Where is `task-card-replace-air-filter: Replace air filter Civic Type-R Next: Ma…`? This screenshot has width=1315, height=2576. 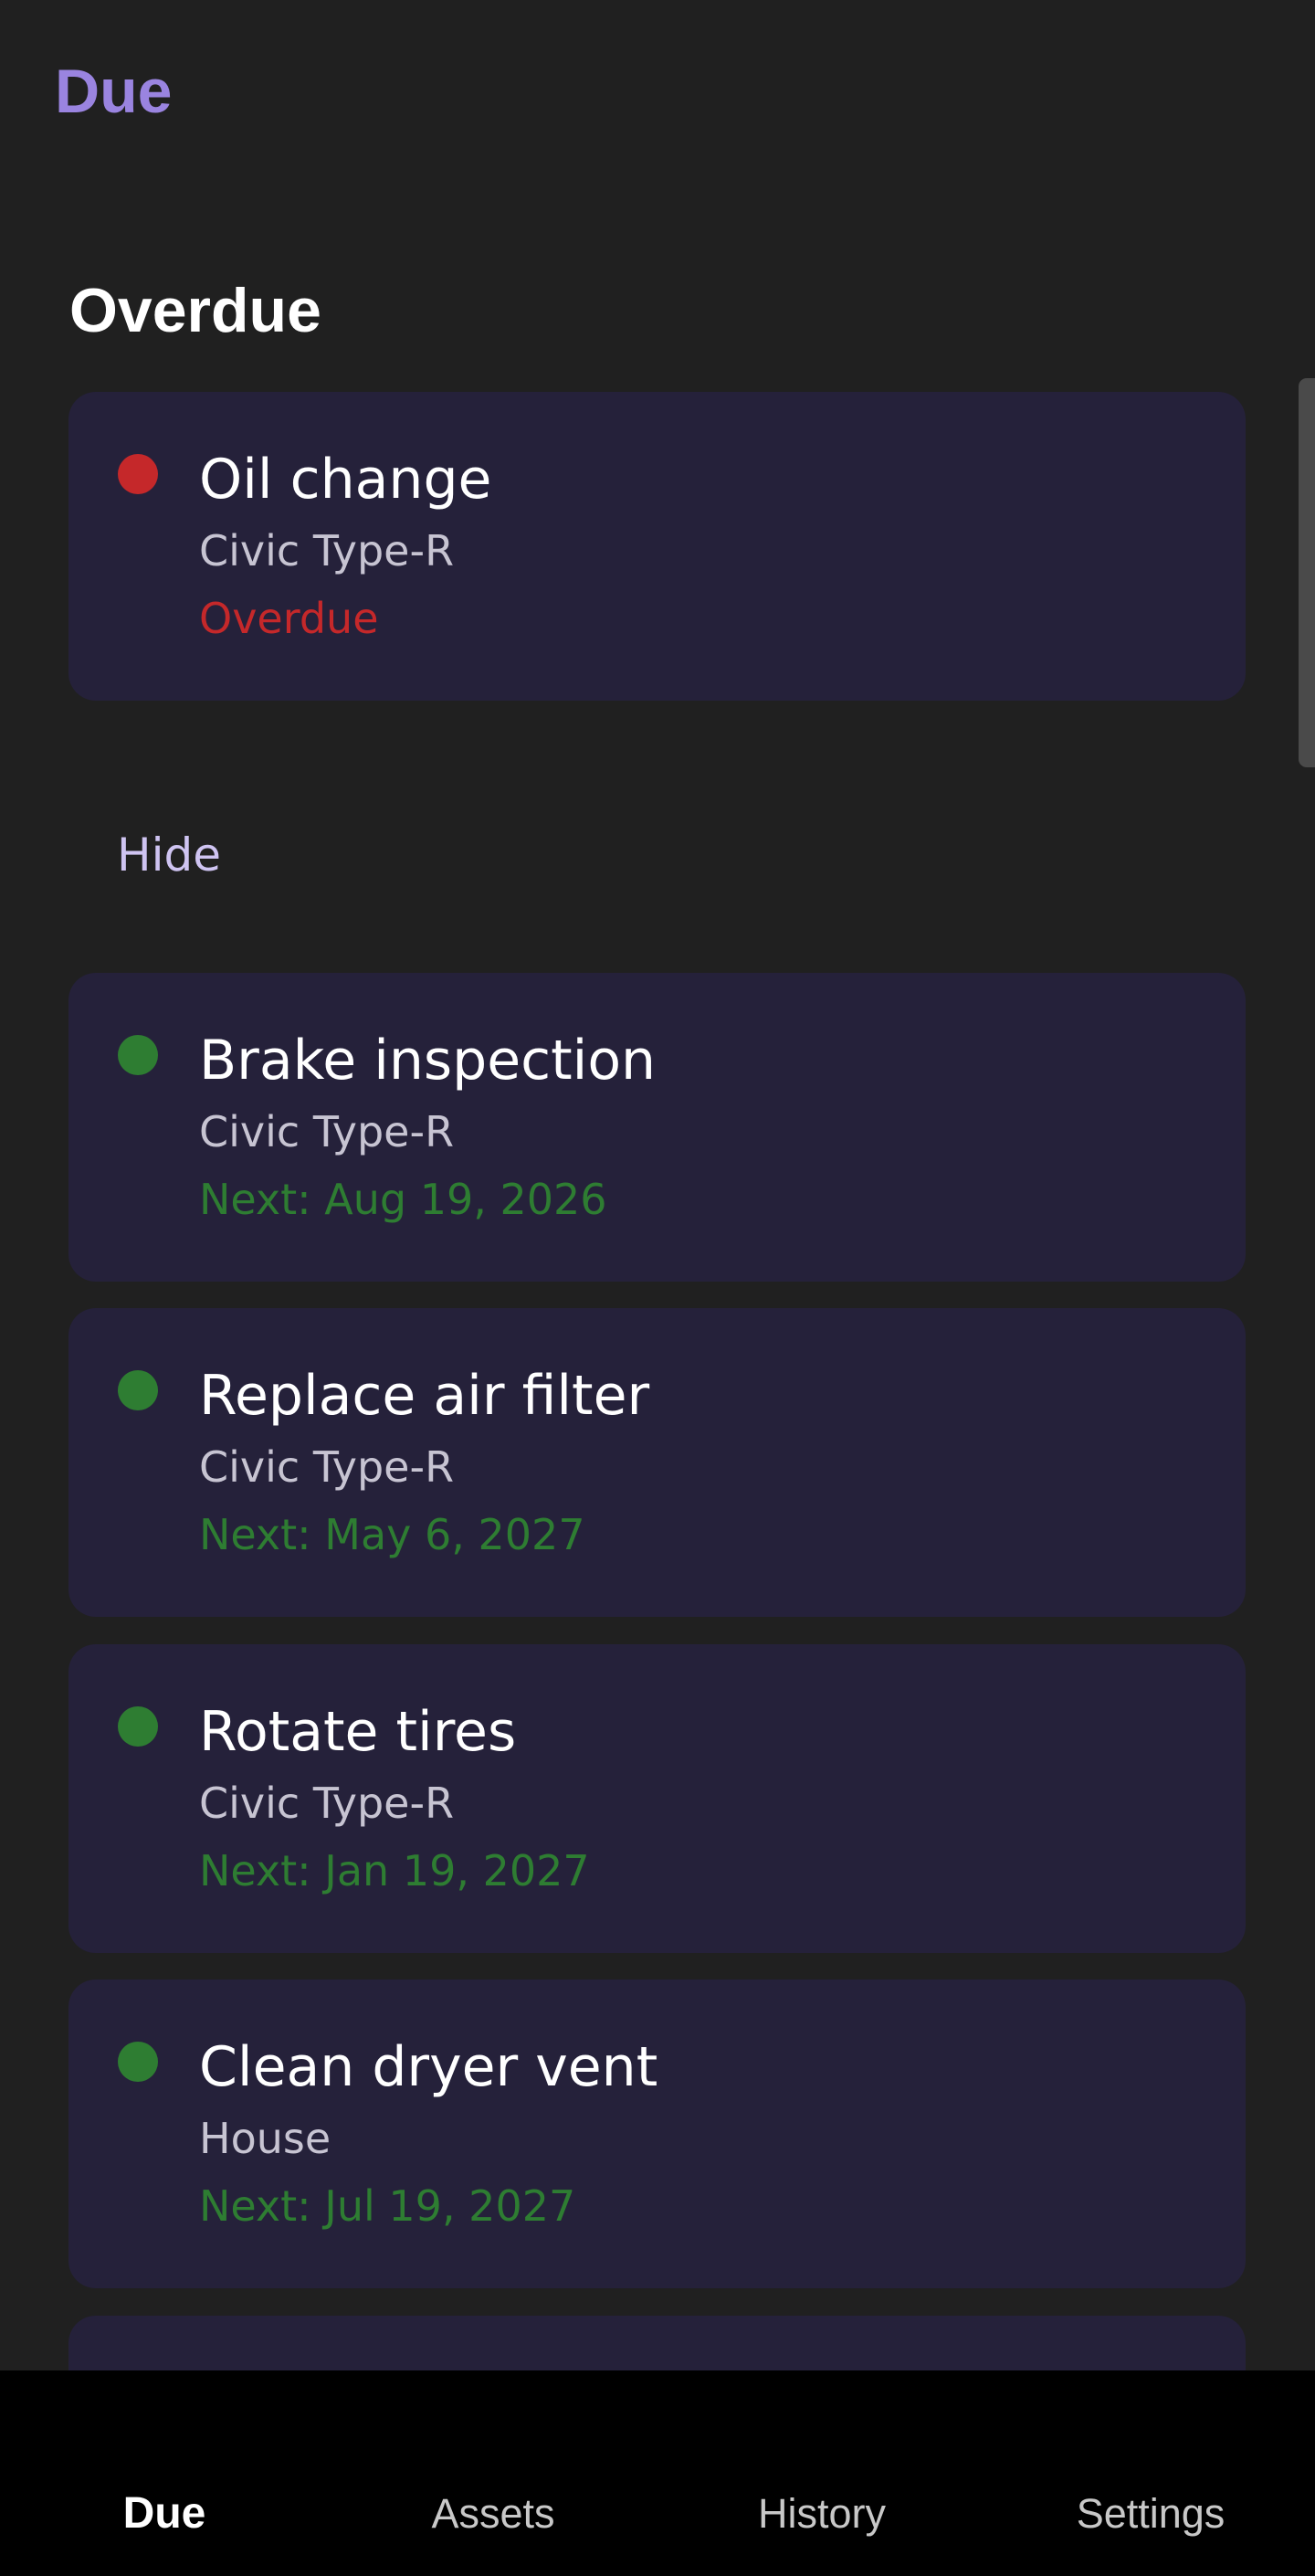
task-card-replace-air-filter: Replace air filter Civic Type-R Next: Ma… is located at coordinates (657, 1462).